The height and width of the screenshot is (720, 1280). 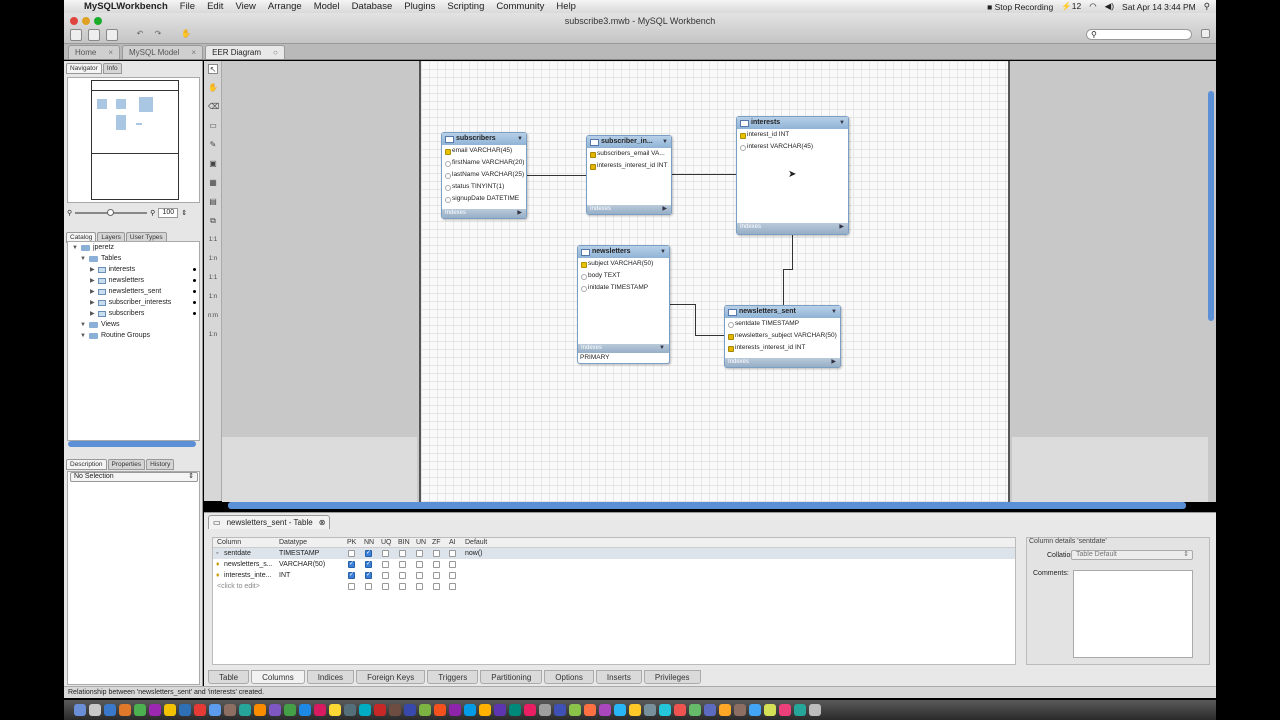 What do you see at coordinates (213, 164) in the screenshot?
I see `image-tool-icon: ▣` at bounding box center [213, 164].